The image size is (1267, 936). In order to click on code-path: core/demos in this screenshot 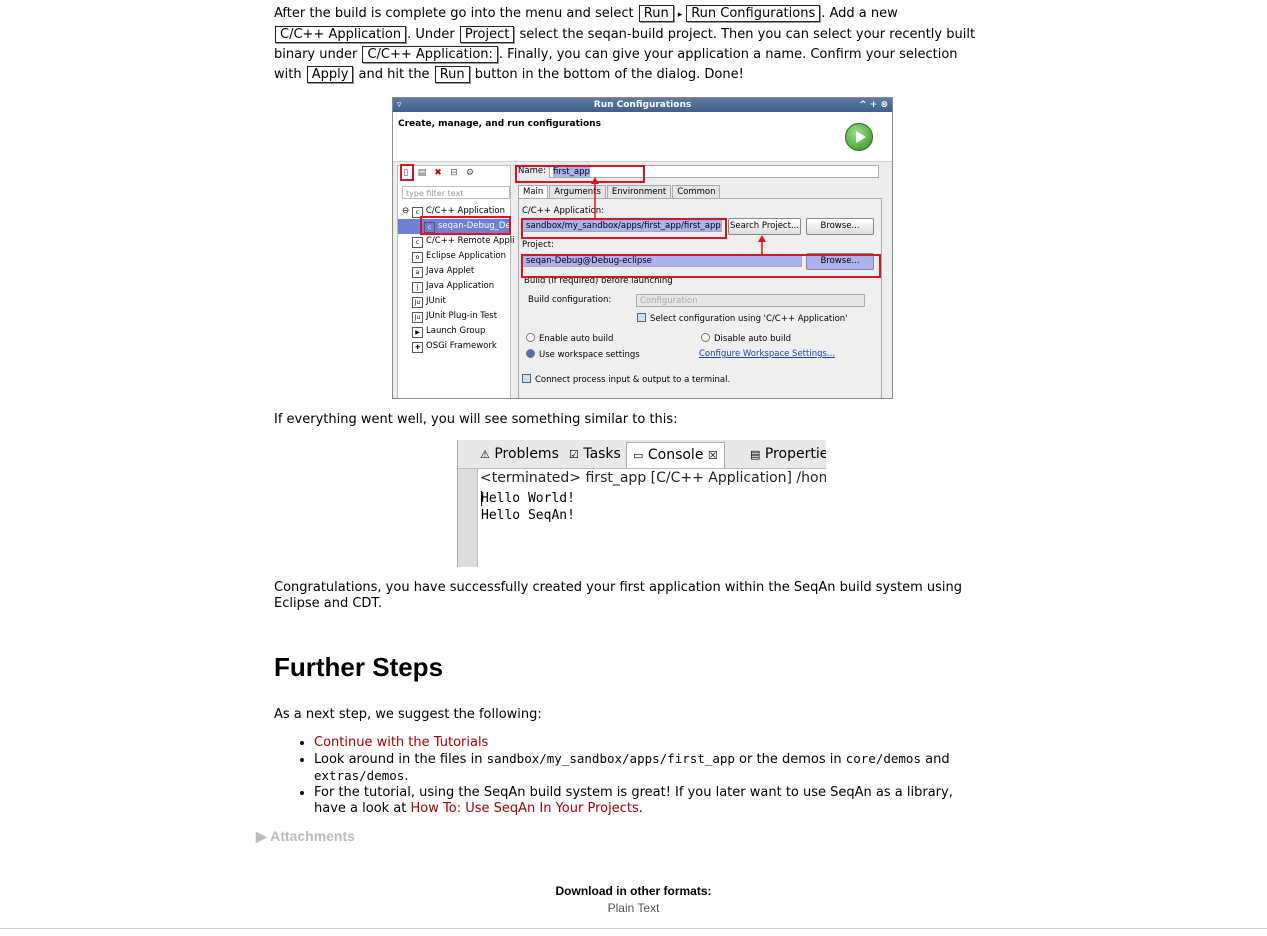, I will do `click(883, 758)`.